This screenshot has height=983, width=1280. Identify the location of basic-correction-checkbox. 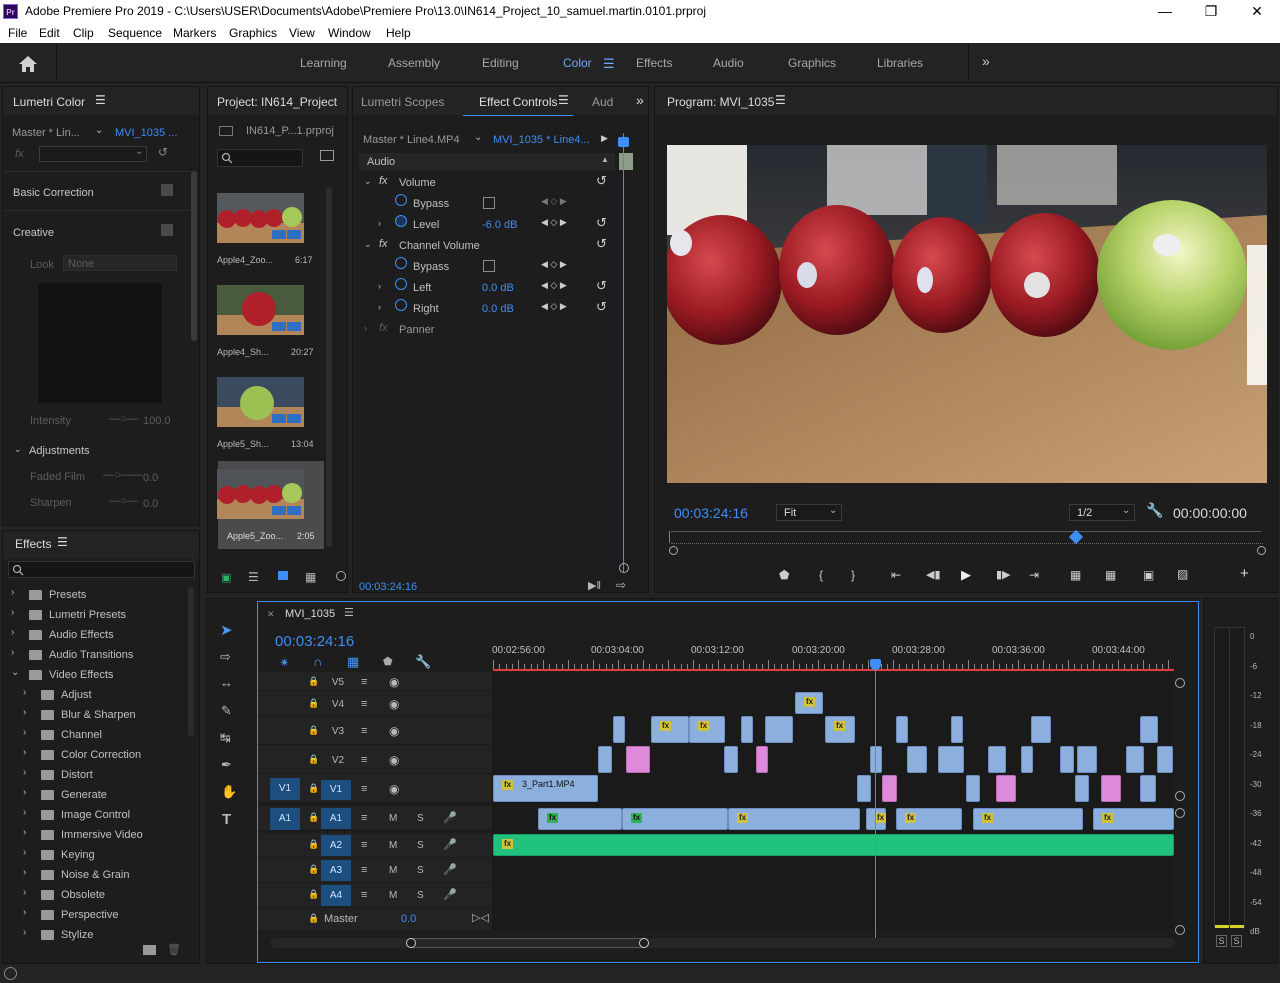
(167, 190).